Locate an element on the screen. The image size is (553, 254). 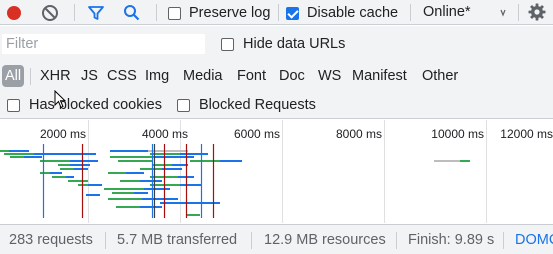
gear-icon is located at coordinates (537, 12).